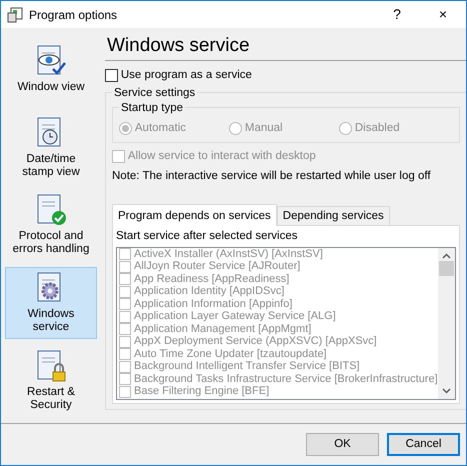 This screenshot has height=466, width=467. What do you see at coordinates (51, 366) in the screenshot?
I see `lock-document-icon` at bounding box center [51, 366].